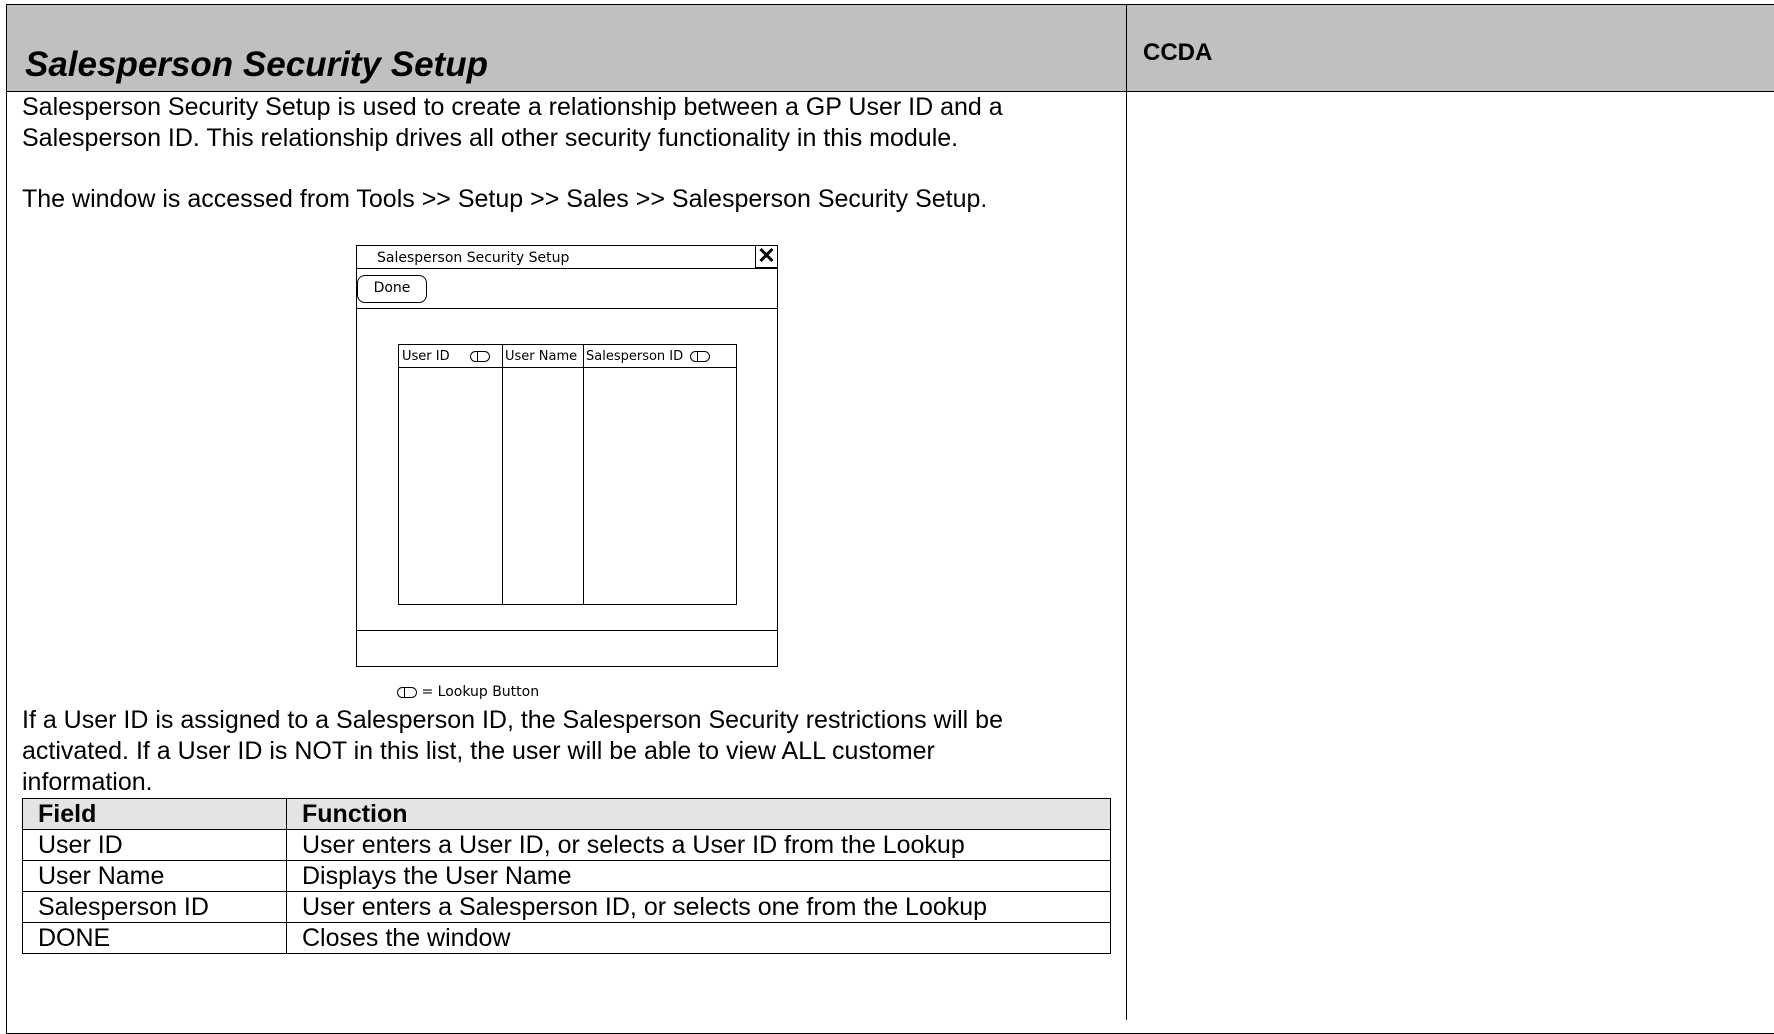  What do you see at coordinates (392, 289) in the screenshot?
I see `done-button: Done` at bounding box center [392, 289].